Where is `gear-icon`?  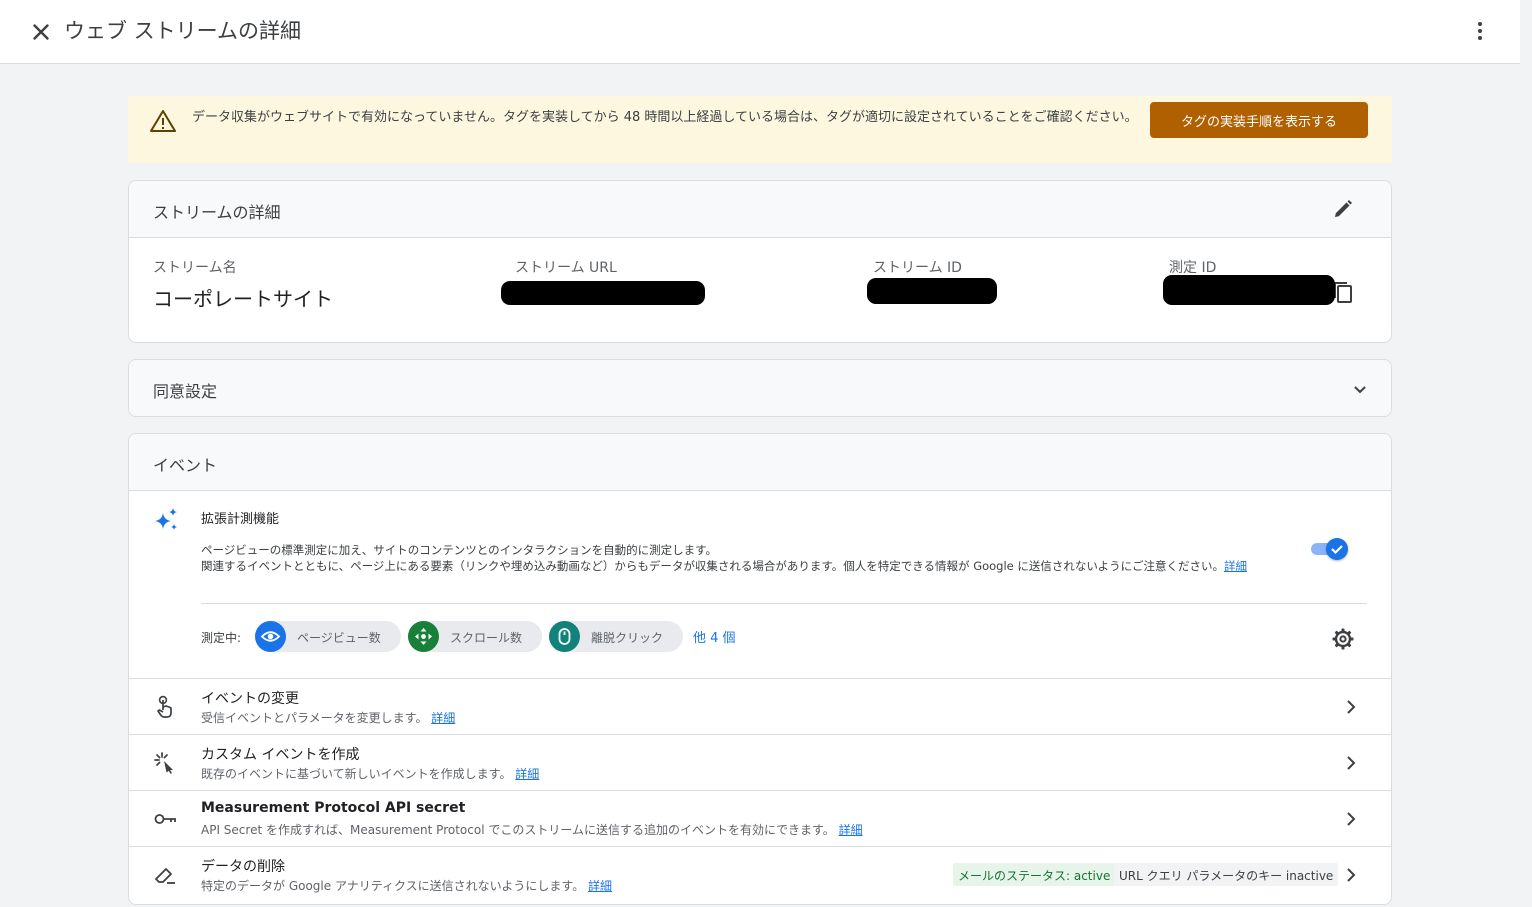
gear-icon is located at coordinates (1343, 639).